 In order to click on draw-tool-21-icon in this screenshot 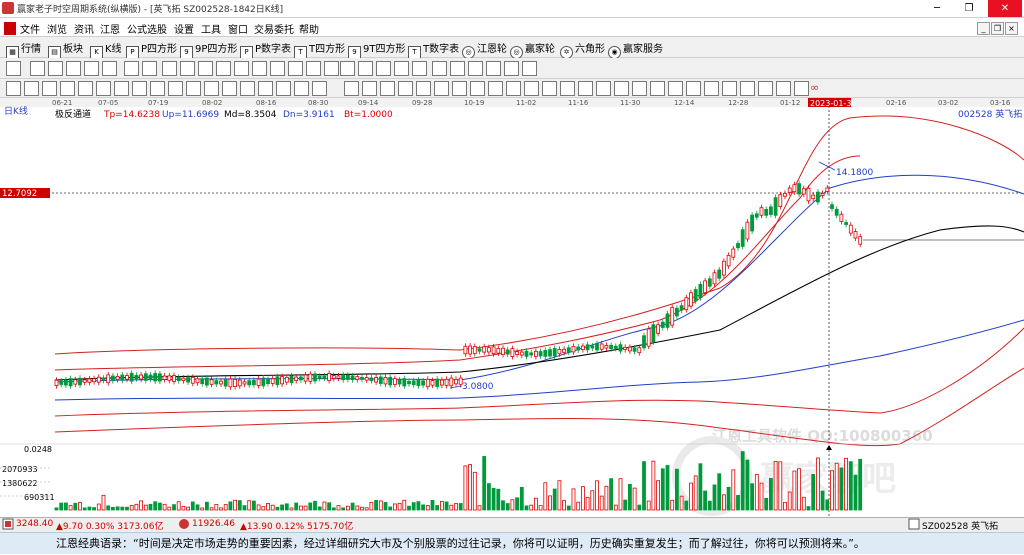, I will do `click(387, 88)`.